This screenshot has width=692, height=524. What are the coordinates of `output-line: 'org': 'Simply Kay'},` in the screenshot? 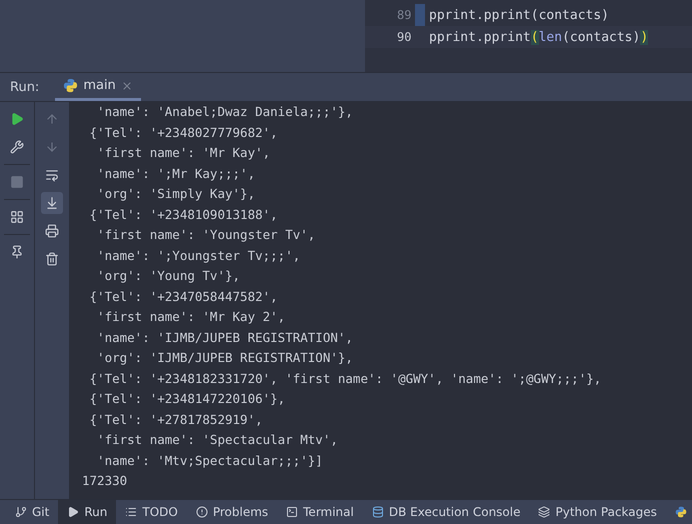 It's located at (176, 194).